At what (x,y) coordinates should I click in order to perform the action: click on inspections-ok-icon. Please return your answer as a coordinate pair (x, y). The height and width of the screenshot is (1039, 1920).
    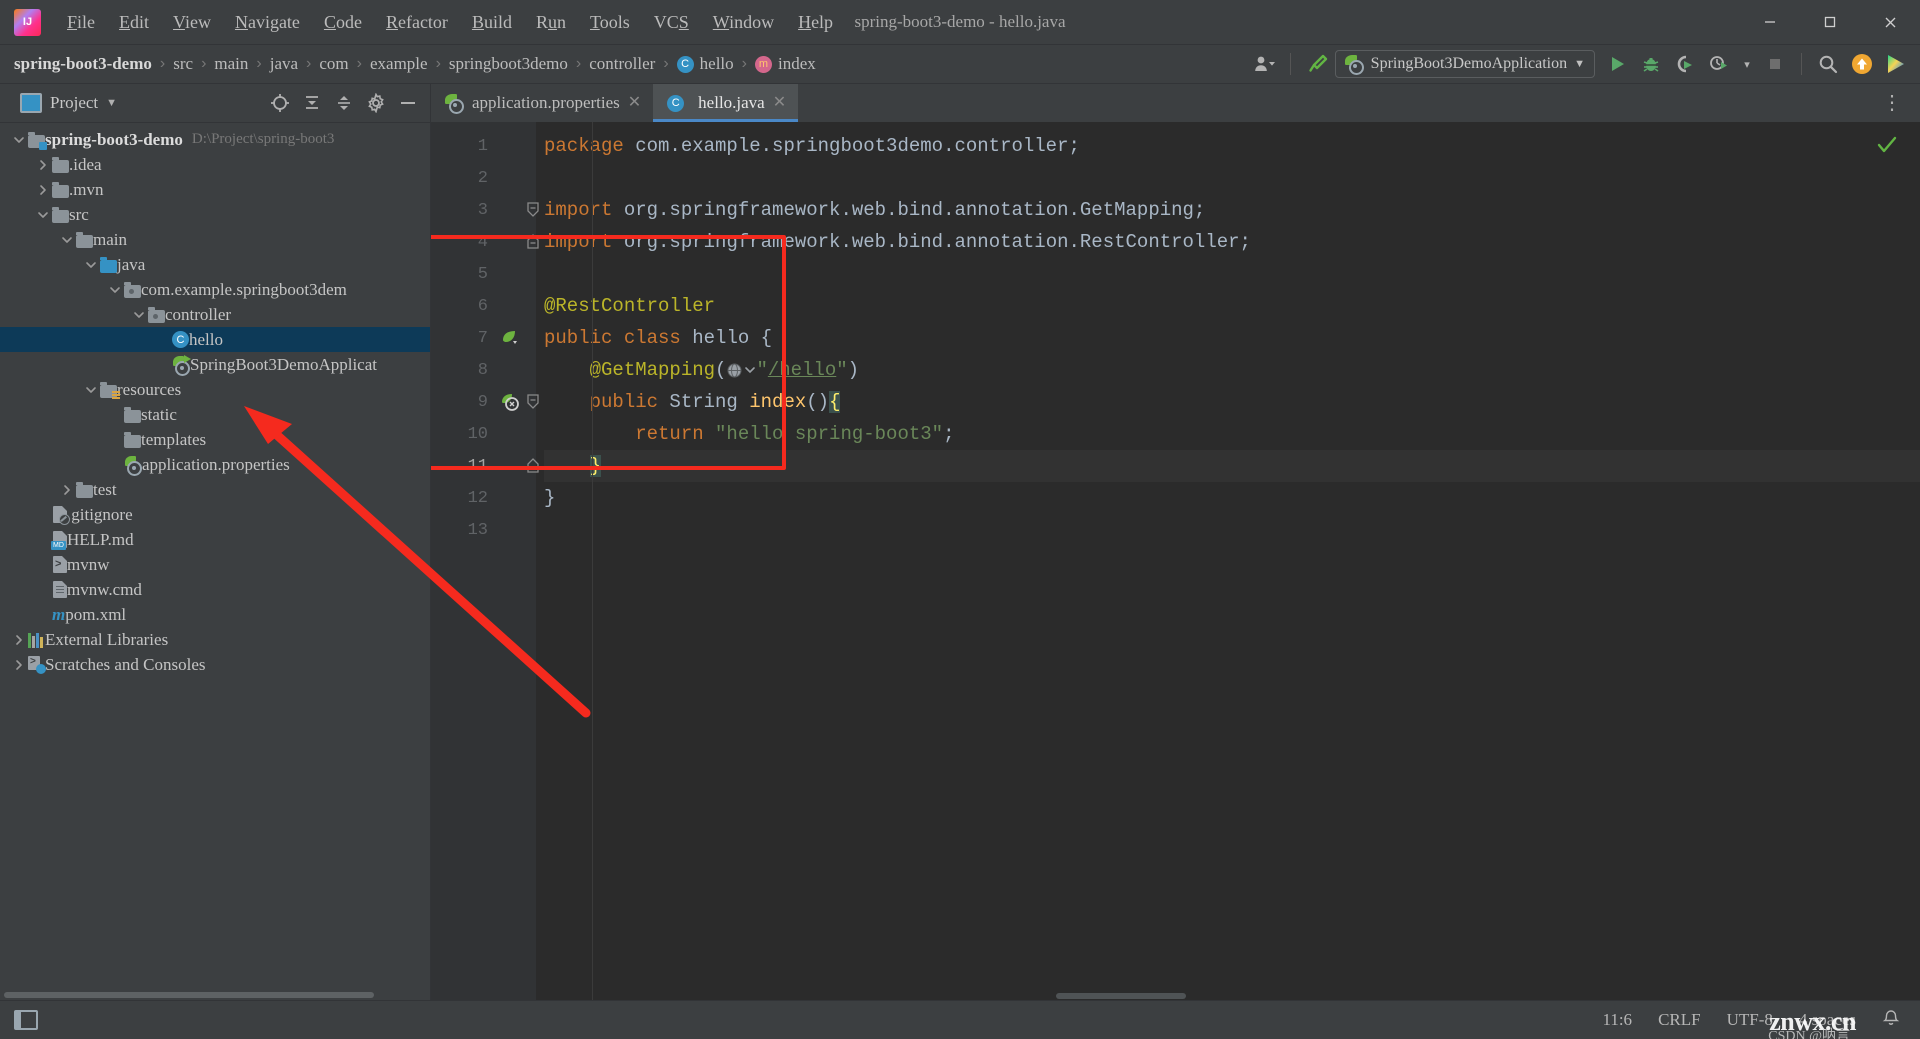
    Looking at the image, I should click on (1887, 147).